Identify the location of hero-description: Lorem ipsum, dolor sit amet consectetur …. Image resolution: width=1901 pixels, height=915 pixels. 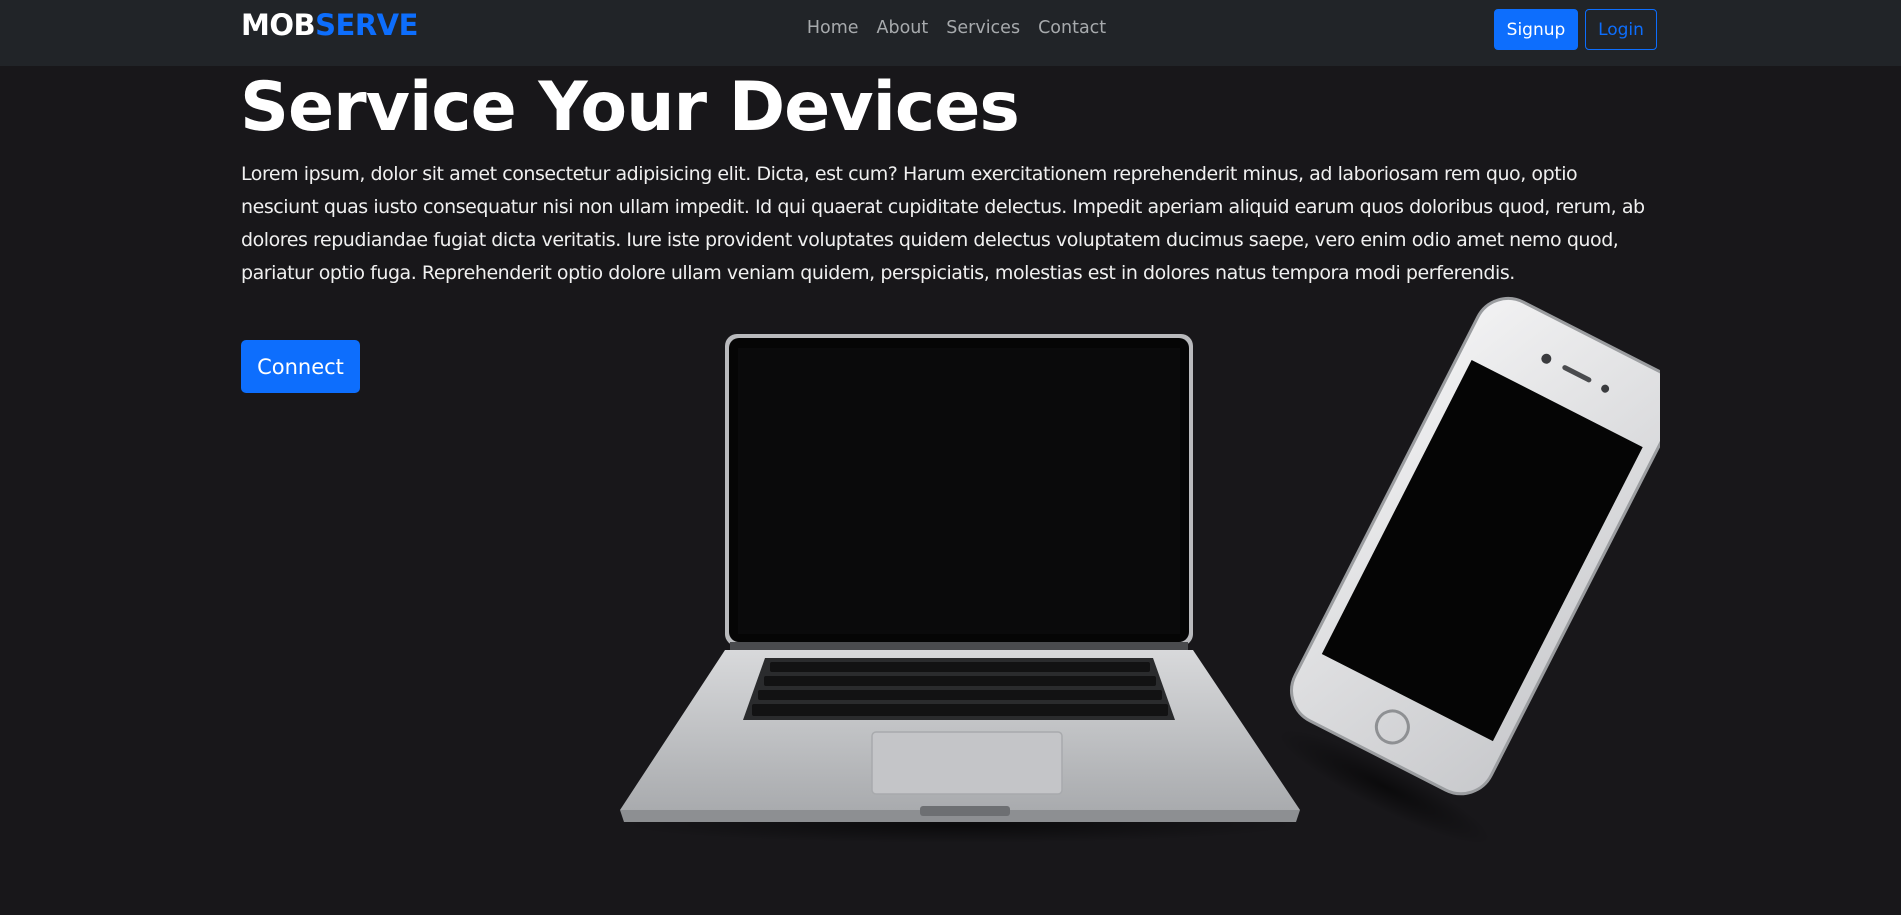
(943, 223).